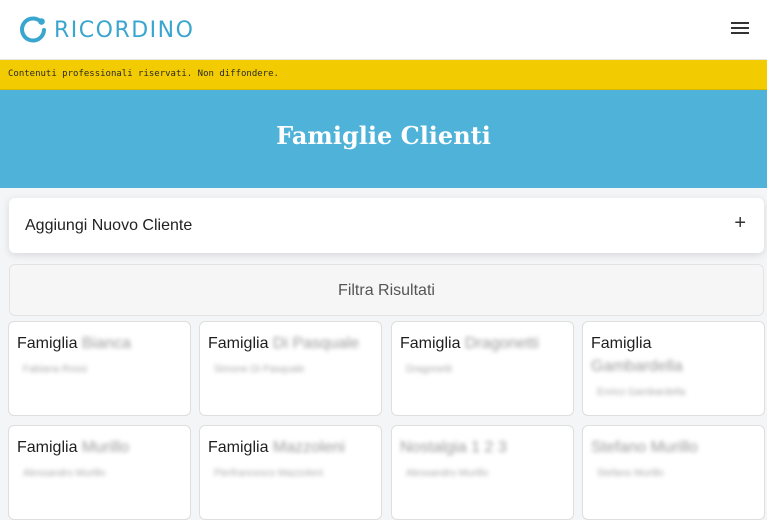 The height and width of the screenshot is (520, 767). I want to click on family-card-member: Enrico Gambardella, so click(641, 392).